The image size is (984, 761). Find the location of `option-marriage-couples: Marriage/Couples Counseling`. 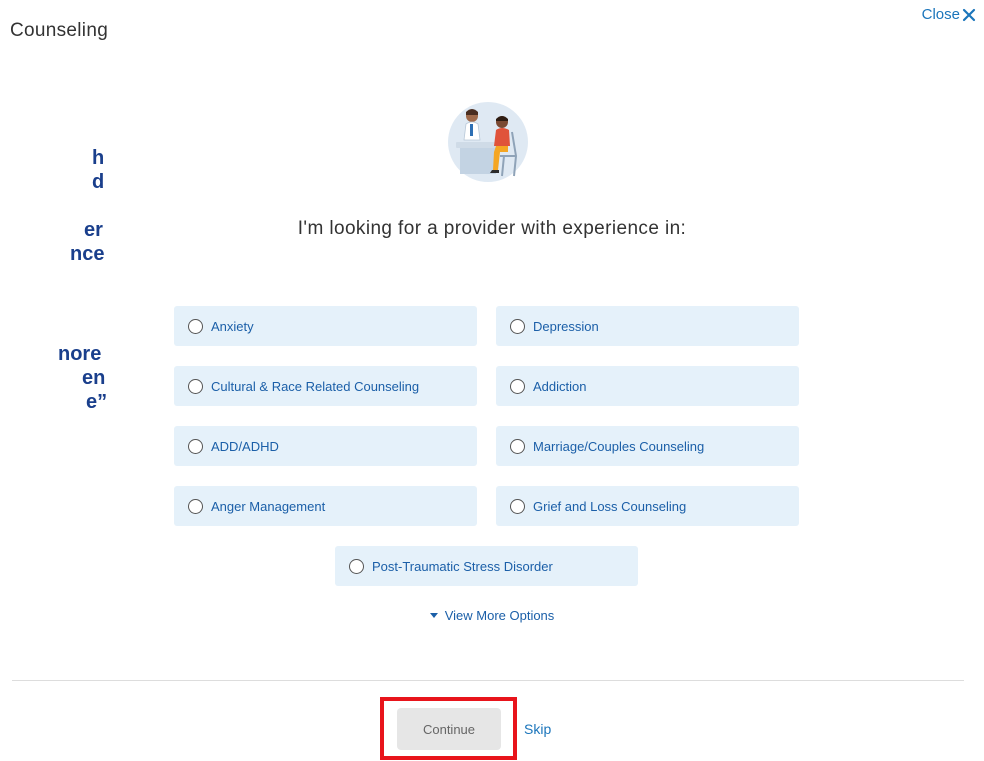

option-marriage-couples: Marriage/Couples Counseling is located at coordinates (647, 446).